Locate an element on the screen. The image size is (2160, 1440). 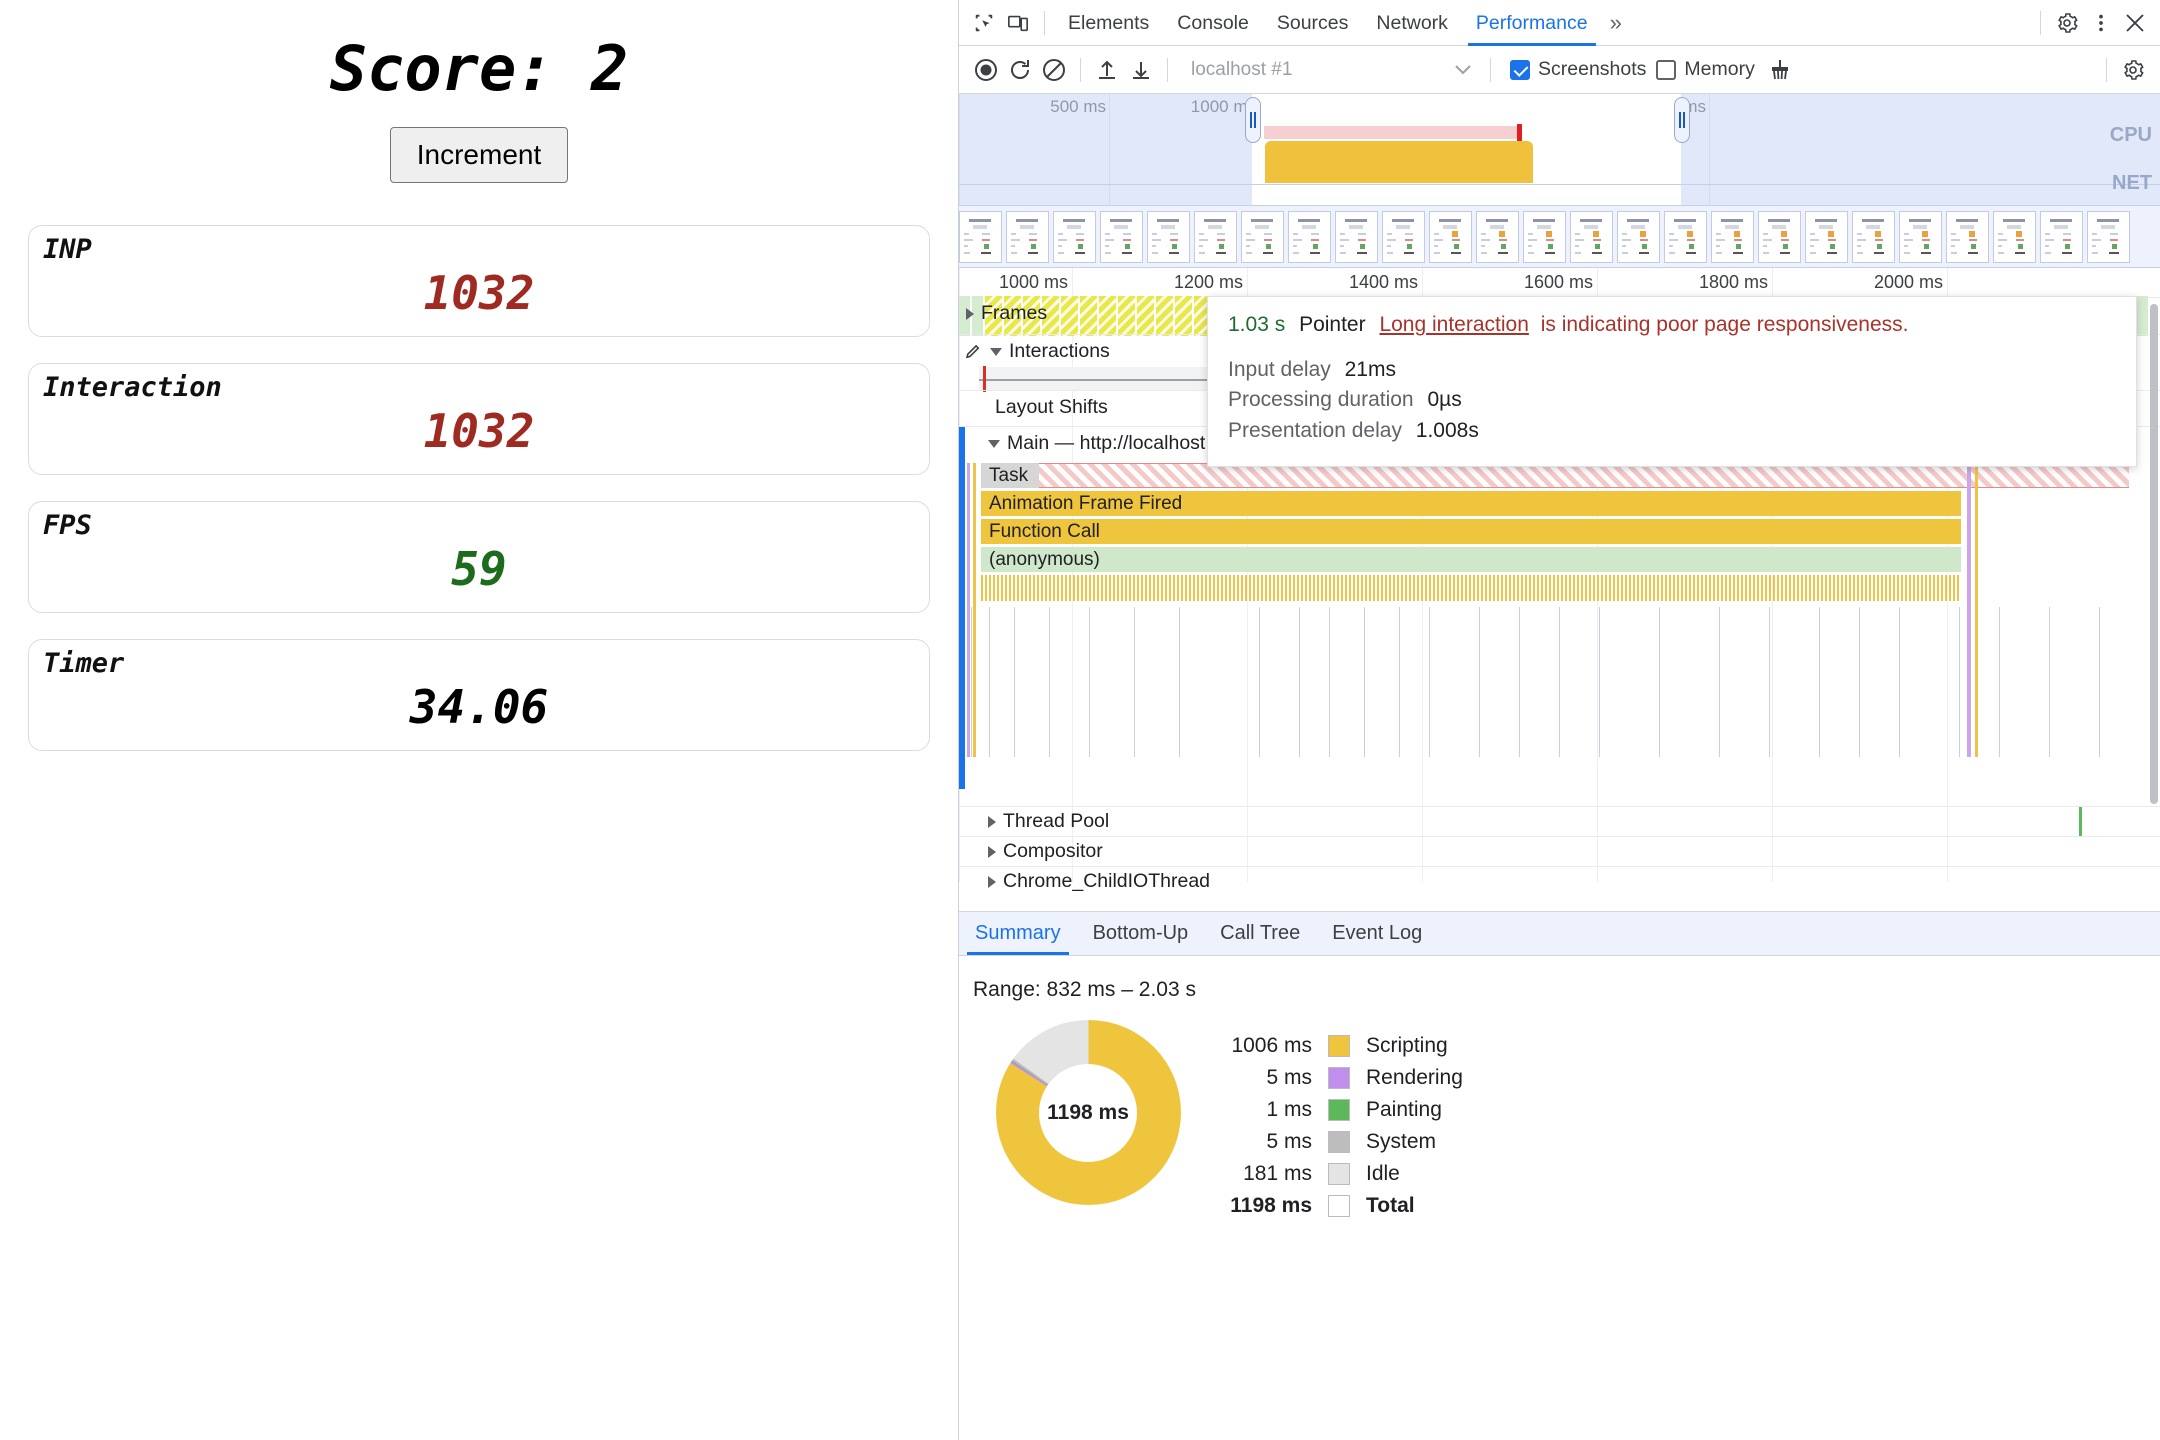
overview-handle-left is located at coordinates (1253, 120).